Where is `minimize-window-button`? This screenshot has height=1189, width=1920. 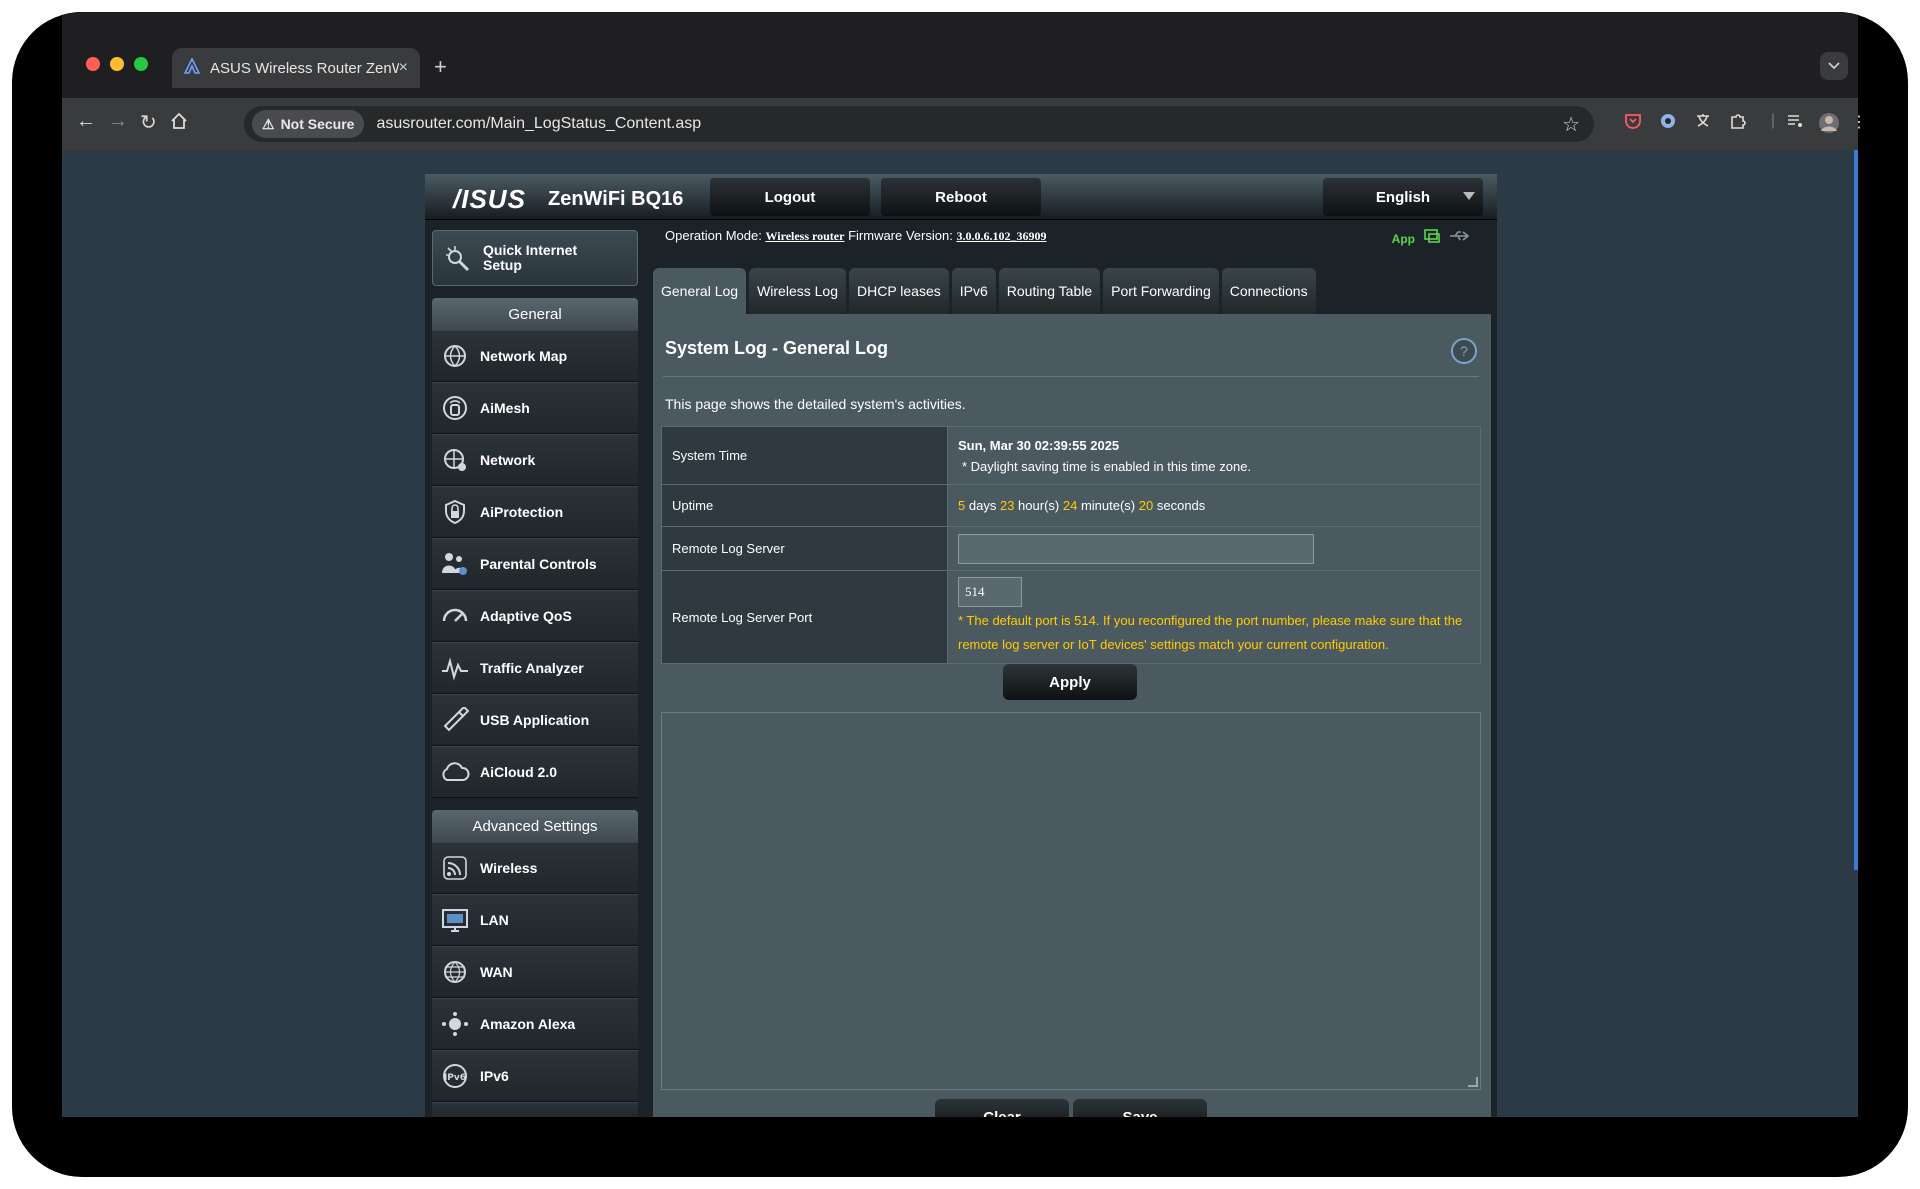 minimize-window-button is located at coordinates (117, 64).